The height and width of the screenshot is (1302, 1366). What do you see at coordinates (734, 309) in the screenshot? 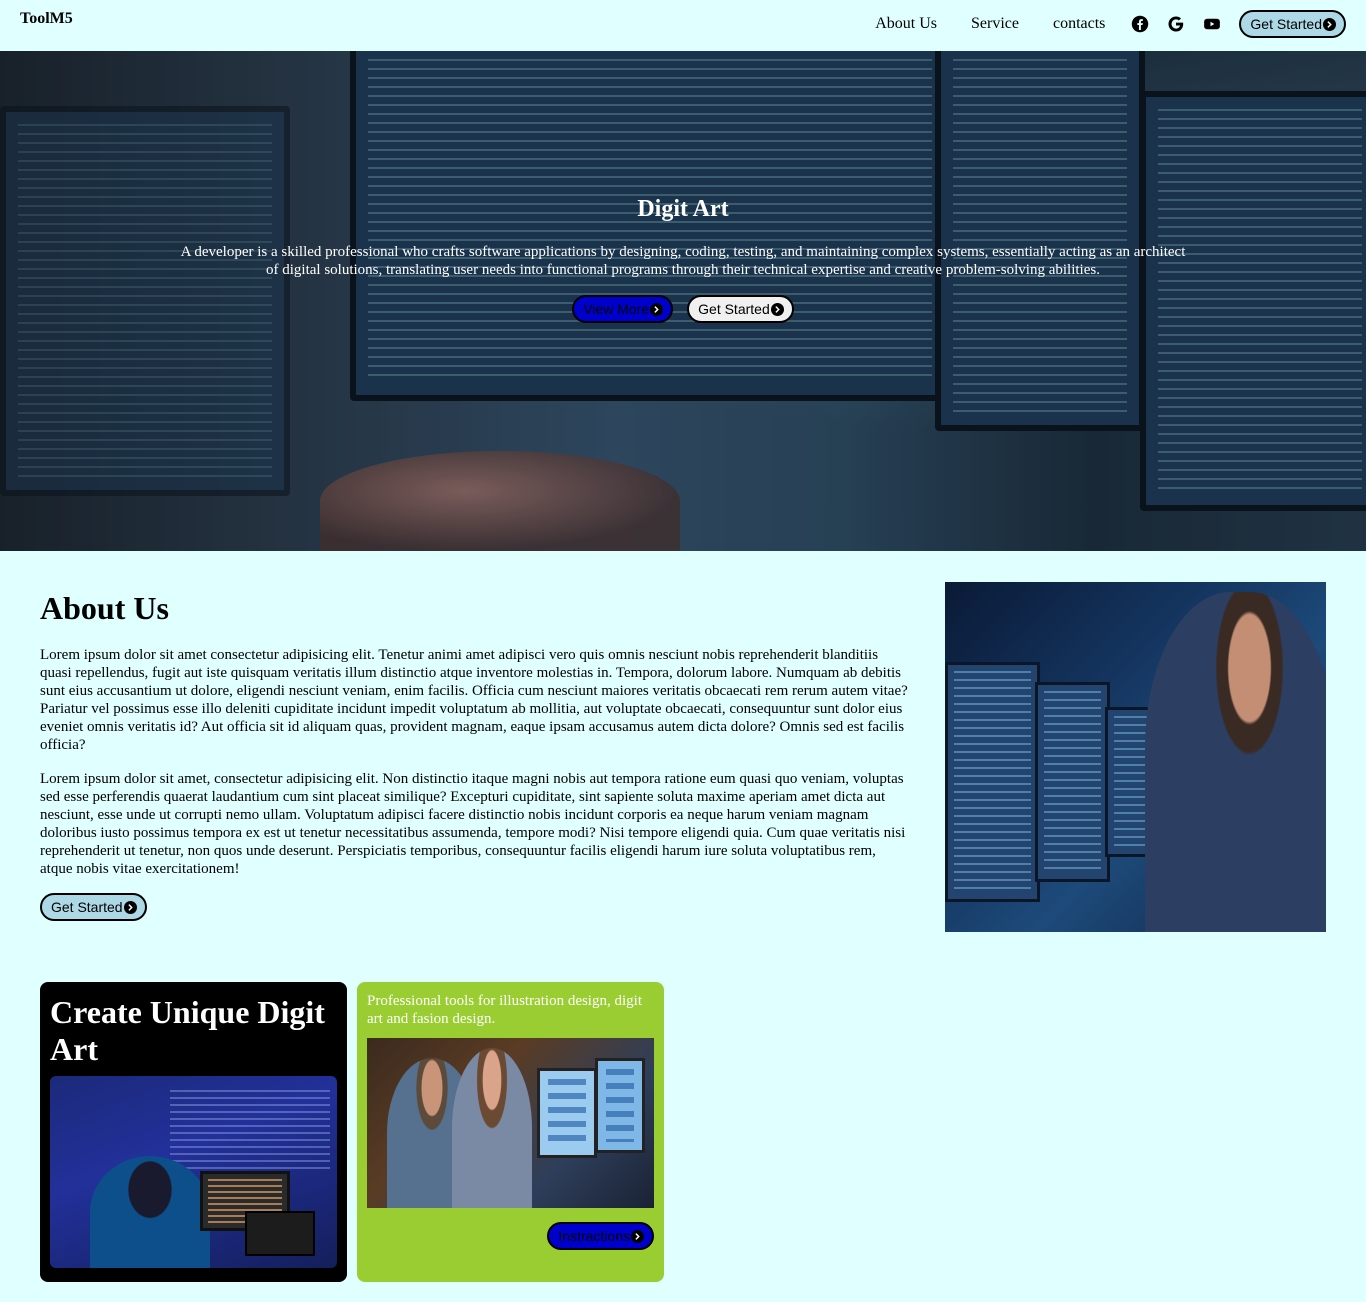
I see `hero-get-started-label: Get Started` at bounding box center [734, 309].